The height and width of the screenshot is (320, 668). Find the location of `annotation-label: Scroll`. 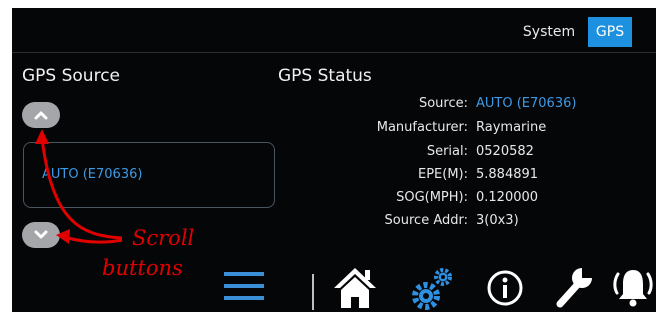

annotation-label: Scroll is located at coordinates (163, 238).